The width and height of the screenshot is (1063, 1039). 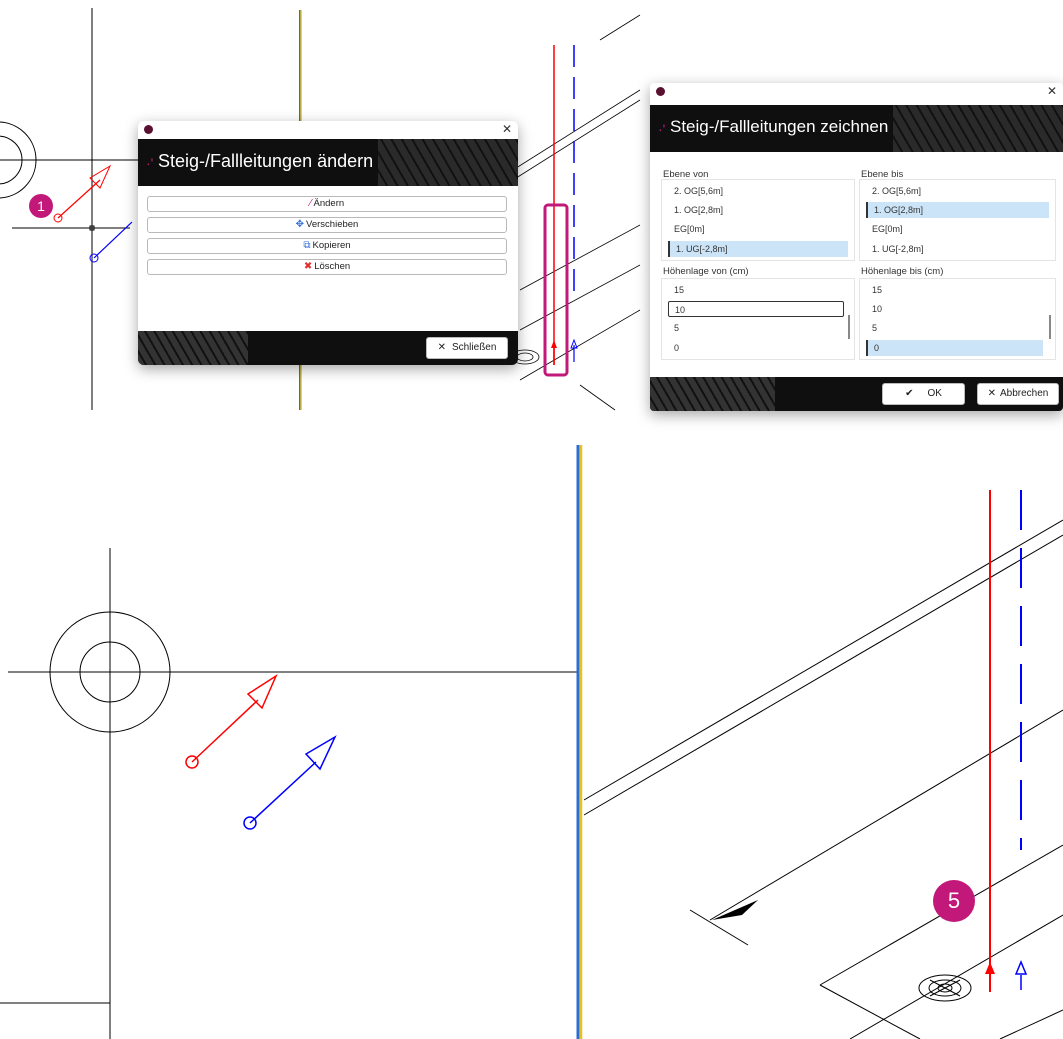 What do you see at coordinates (474, 347) in the screenshot?
I see `close-button-label: Schließen` at bounding box center [474, 347].